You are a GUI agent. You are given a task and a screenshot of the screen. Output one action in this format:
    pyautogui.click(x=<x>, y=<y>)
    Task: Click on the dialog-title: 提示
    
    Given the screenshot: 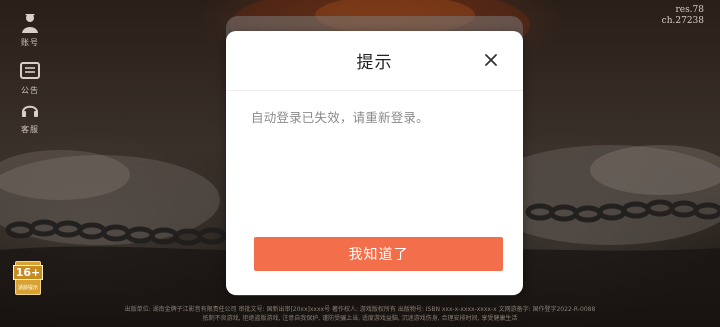 What is the action you would take?
    pyautogui.click(x=374, y=63)
    